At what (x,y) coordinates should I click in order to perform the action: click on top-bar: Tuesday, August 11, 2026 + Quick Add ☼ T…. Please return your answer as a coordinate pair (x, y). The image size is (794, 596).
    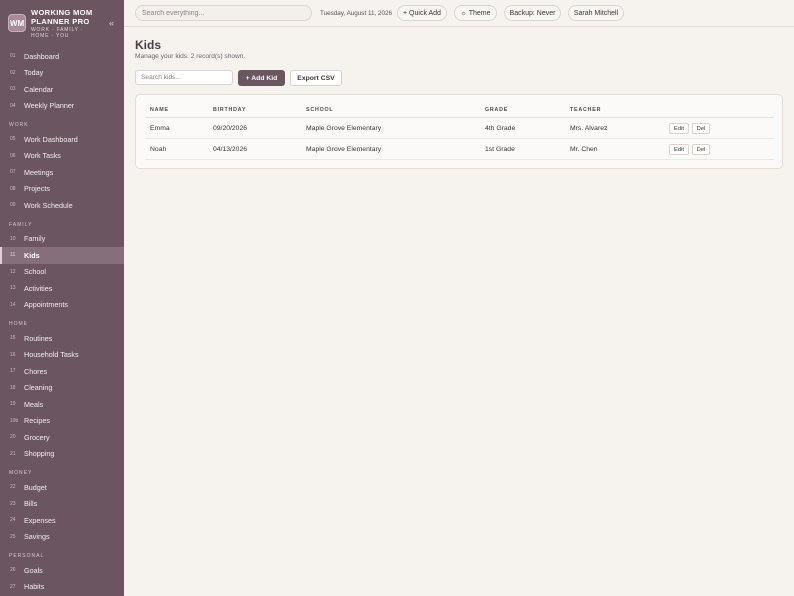
    Looking at the image, I should click on (459, 13).